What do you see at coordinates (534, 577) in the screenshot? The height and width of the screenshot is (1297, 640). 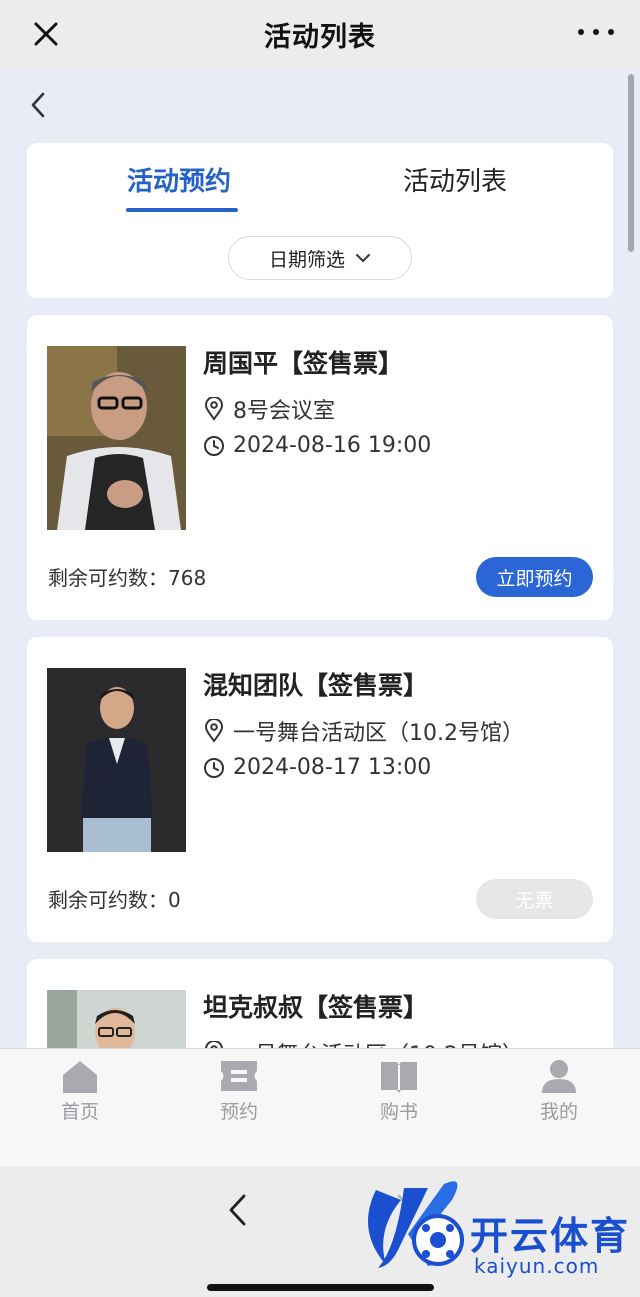 I see `book-now-button: 立即预约` at bounding box center [534, 577].